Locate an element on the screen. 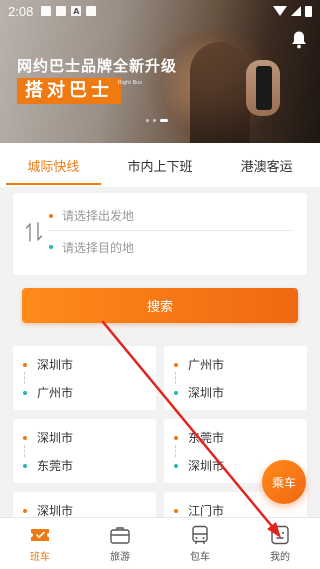 This screenshot has width=320, height=569. nav-item-profile: 我的 is located at coordinates (280, 543).